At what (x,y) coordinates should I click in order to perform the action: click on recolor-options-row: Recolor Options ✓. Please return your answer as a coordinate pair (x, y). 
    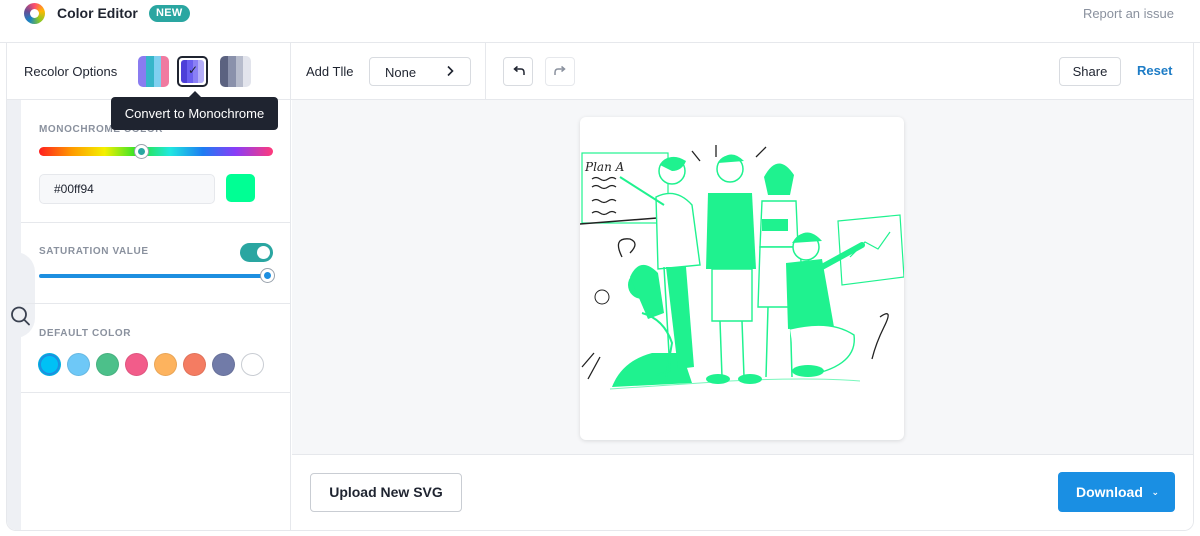
    Looking at the image, I should click on (149, 71).